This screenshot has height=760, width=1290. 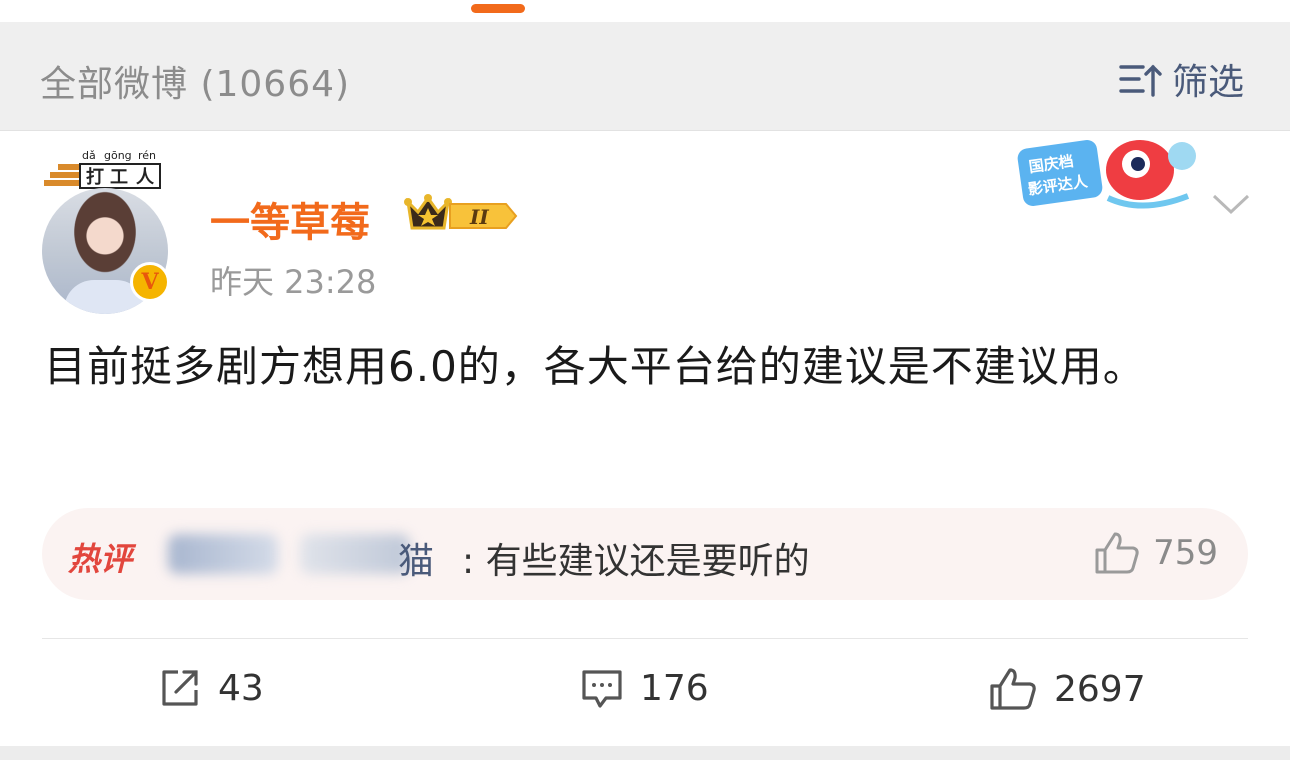 I want to click on badge-char-1: 打, so click(x=95, y=177).